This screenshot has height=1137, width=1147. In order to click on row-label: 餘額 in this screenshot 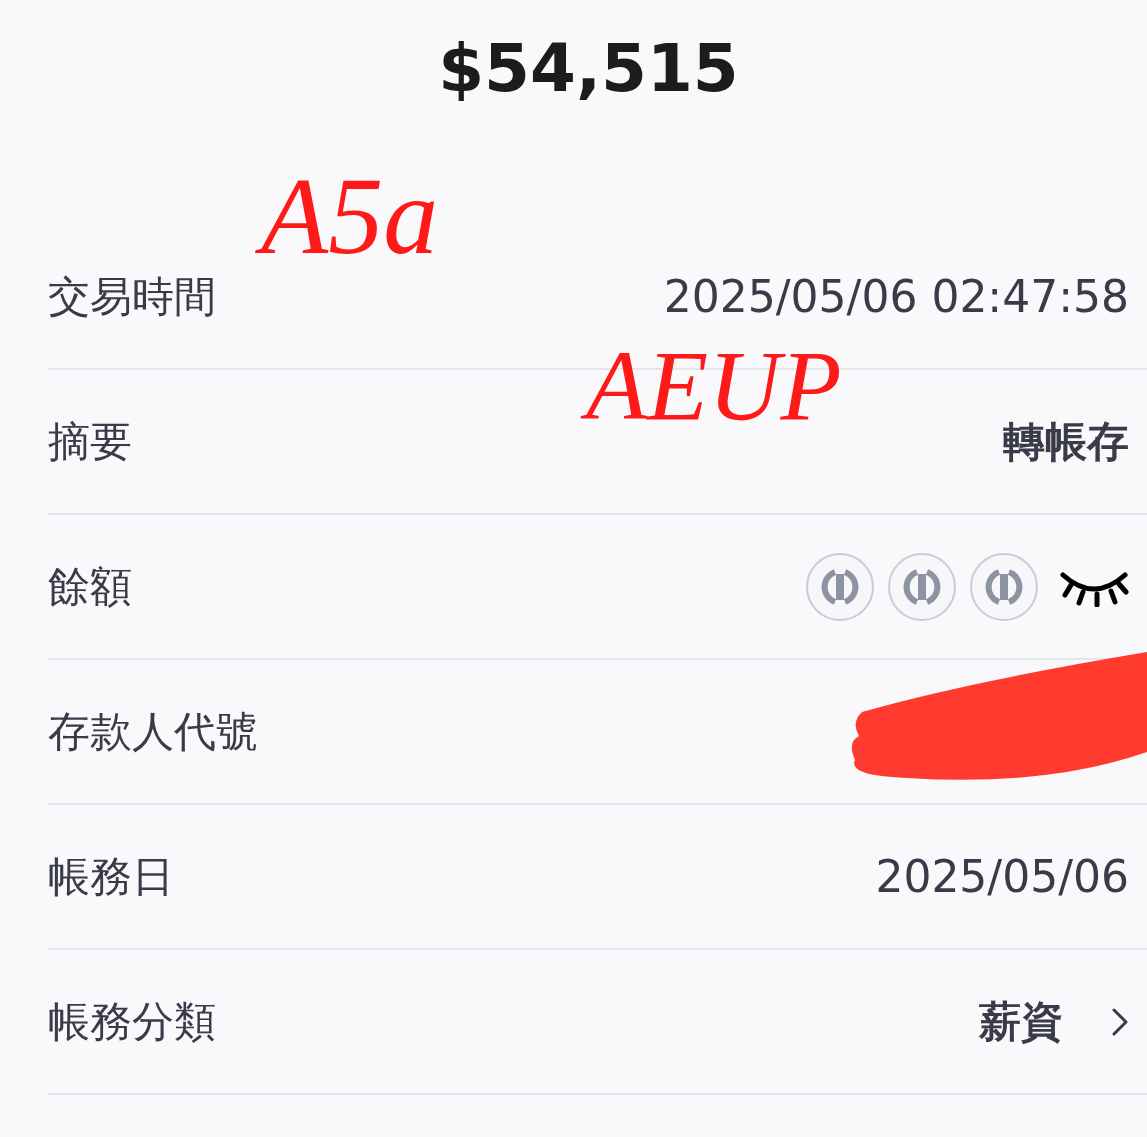, I will do `click(90, 587)`.